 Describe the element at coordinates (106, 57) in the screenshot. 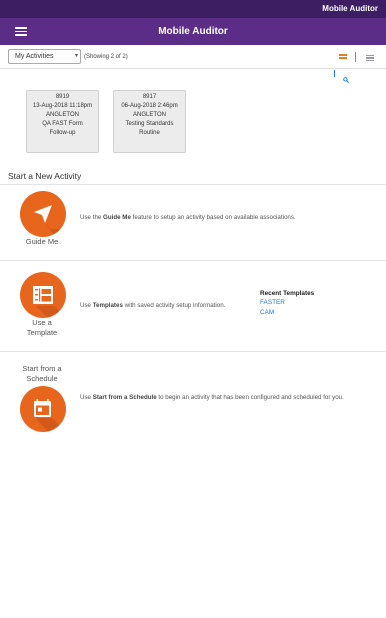

I see `showing-count: (Showing 2 of 2)` at that location.